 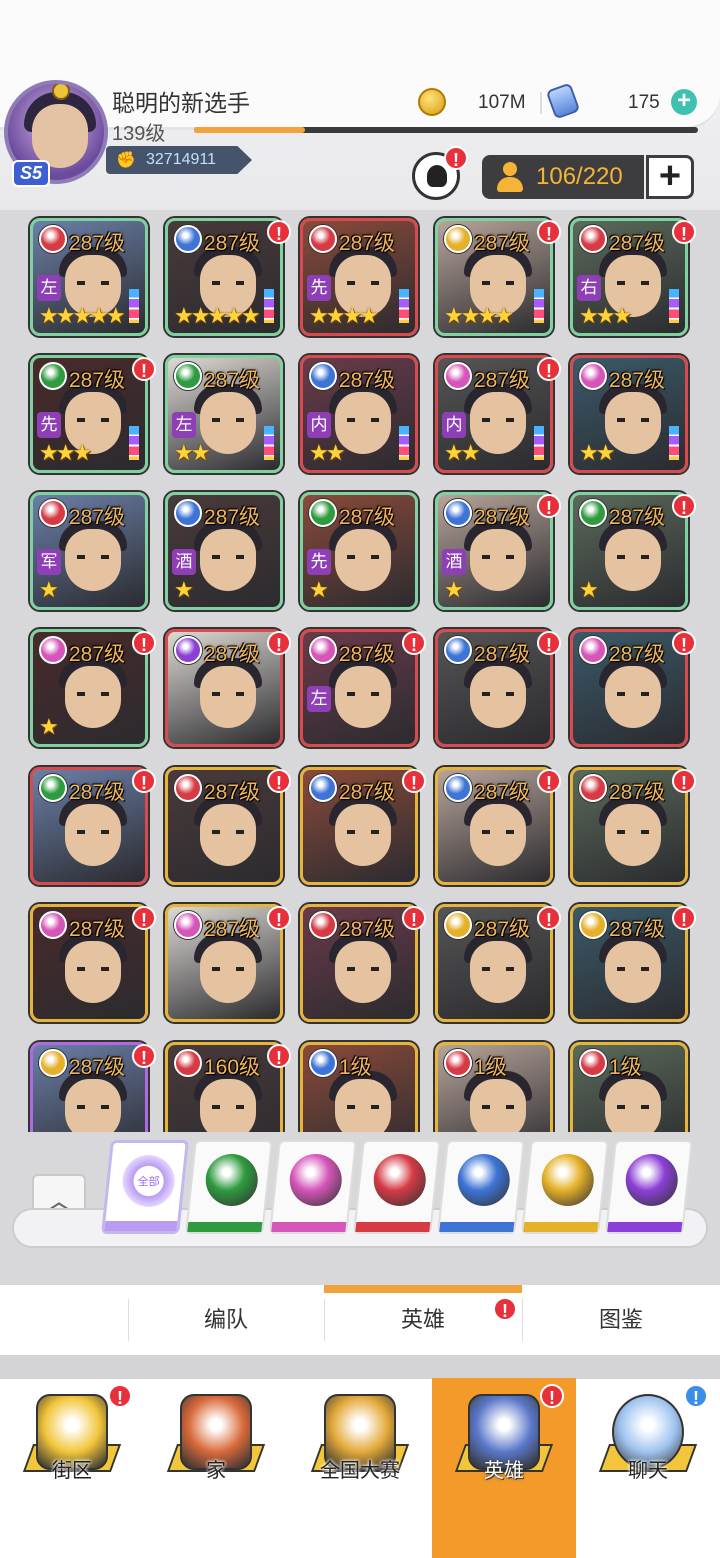 What do you see at coordinates (454, 589) in the screenshot?
I see `hero-star-rating: ★` at bounding box center [454, 589].